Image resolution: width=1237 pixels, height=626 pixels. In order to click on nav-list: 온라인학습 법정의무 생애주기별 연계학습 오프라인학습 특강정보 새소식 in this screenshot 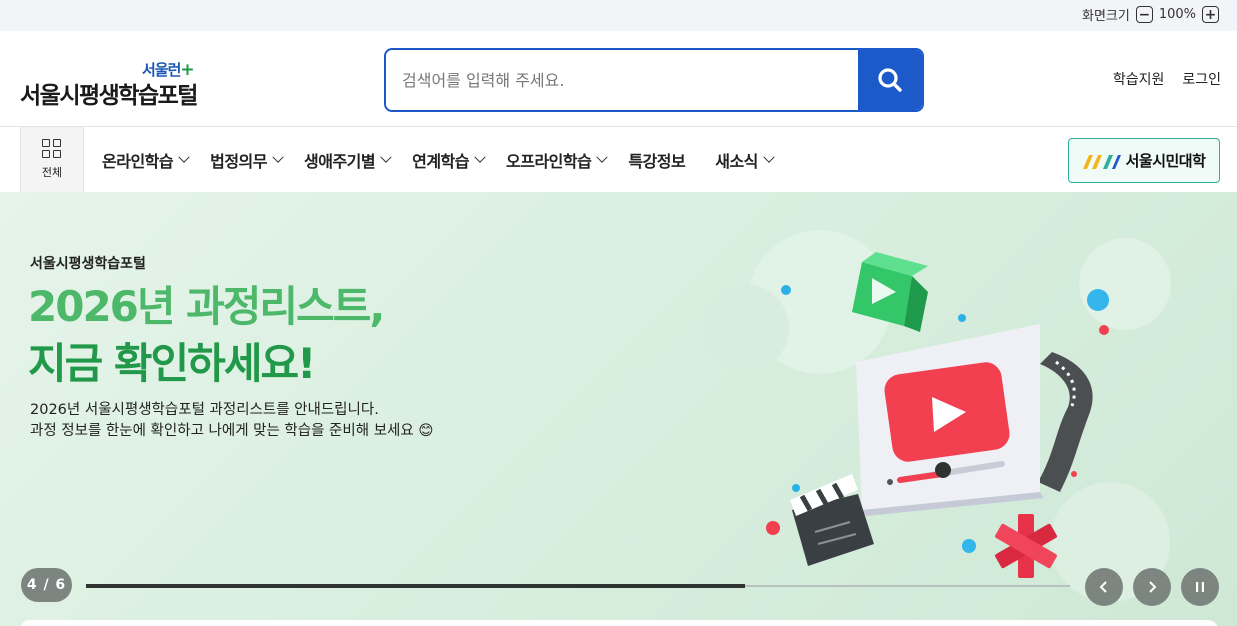, I will do `click(448, 159)`.